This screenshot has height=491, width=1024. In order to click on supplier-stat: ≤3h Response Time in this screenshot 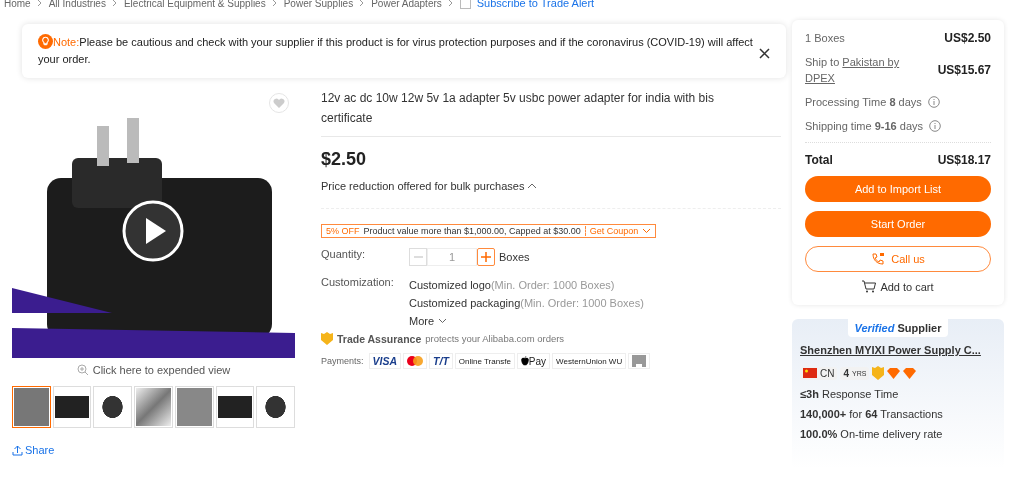, I will do `click(850, 394)`.